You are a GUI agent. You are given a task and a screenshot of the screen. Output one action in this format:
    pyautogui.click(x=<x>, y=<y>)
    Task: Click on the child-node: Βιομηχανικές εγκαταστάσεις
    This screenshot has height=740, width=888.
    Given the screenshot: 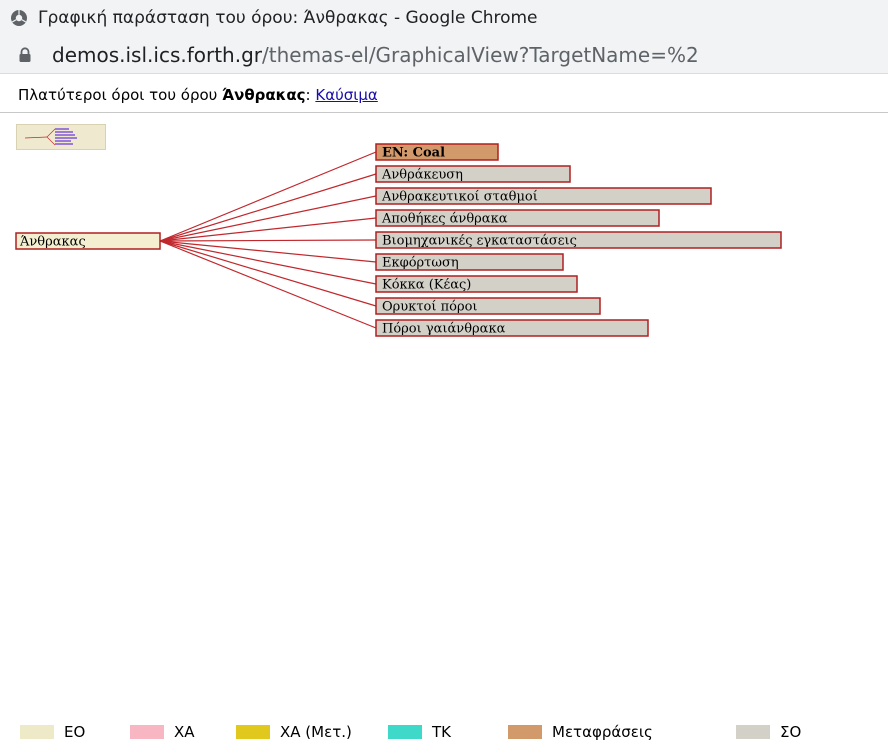 What is the action you would take?
    pyautogui.click(x=578, y=240)
    